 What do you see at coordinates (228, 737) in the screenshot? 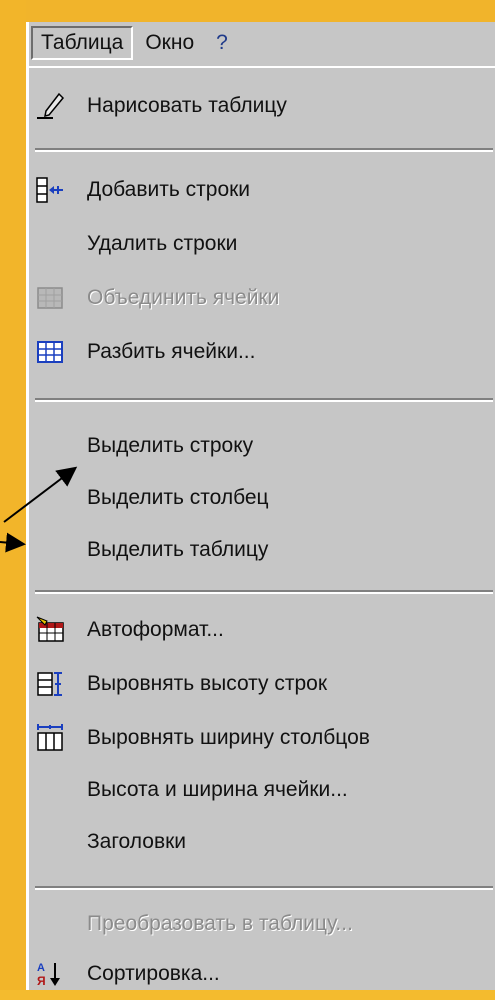
I see `menu-item-label: Выровнять ширину столбцов` at bounding box center [228, 737].